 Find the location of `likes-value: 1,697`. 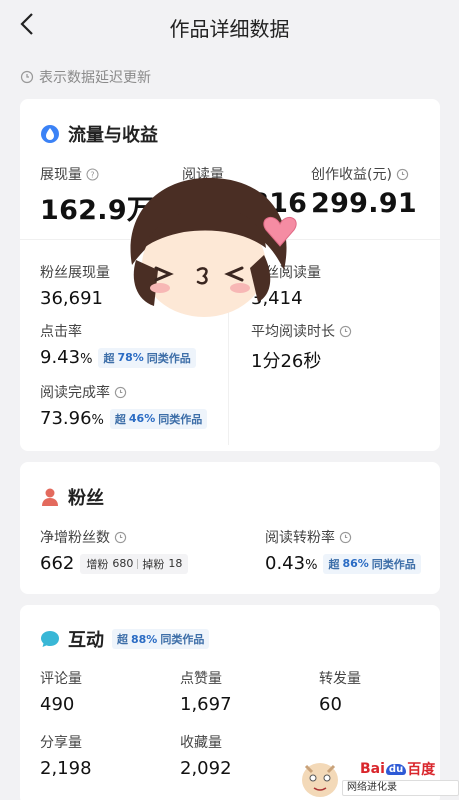

likes-value: 1,697 is located at coordinates (206, 704).